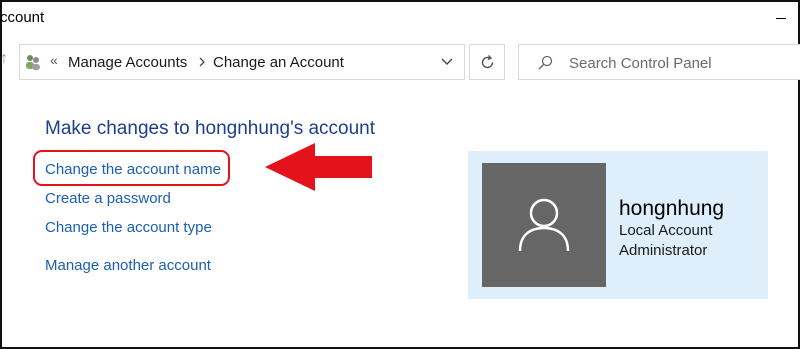 The height and width of the screenshot is (349, 800). I want to click on refresh-icon, so click(487, 62).